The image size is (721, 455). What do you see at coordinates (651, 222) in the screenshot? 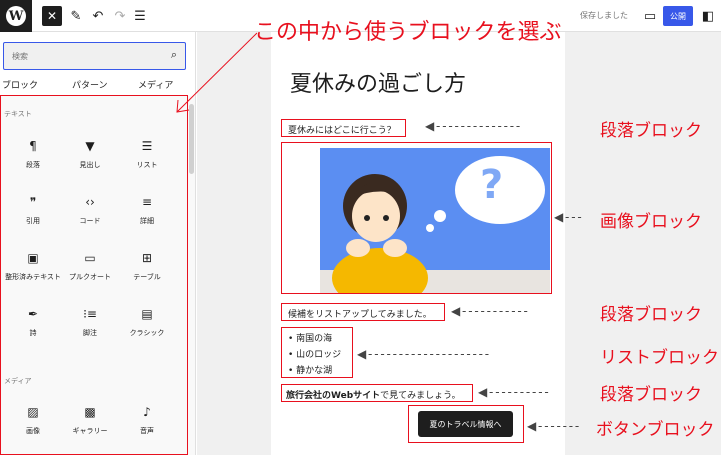
I see `annotation-image: 画像ブロック` at bounding box center [651, 222].